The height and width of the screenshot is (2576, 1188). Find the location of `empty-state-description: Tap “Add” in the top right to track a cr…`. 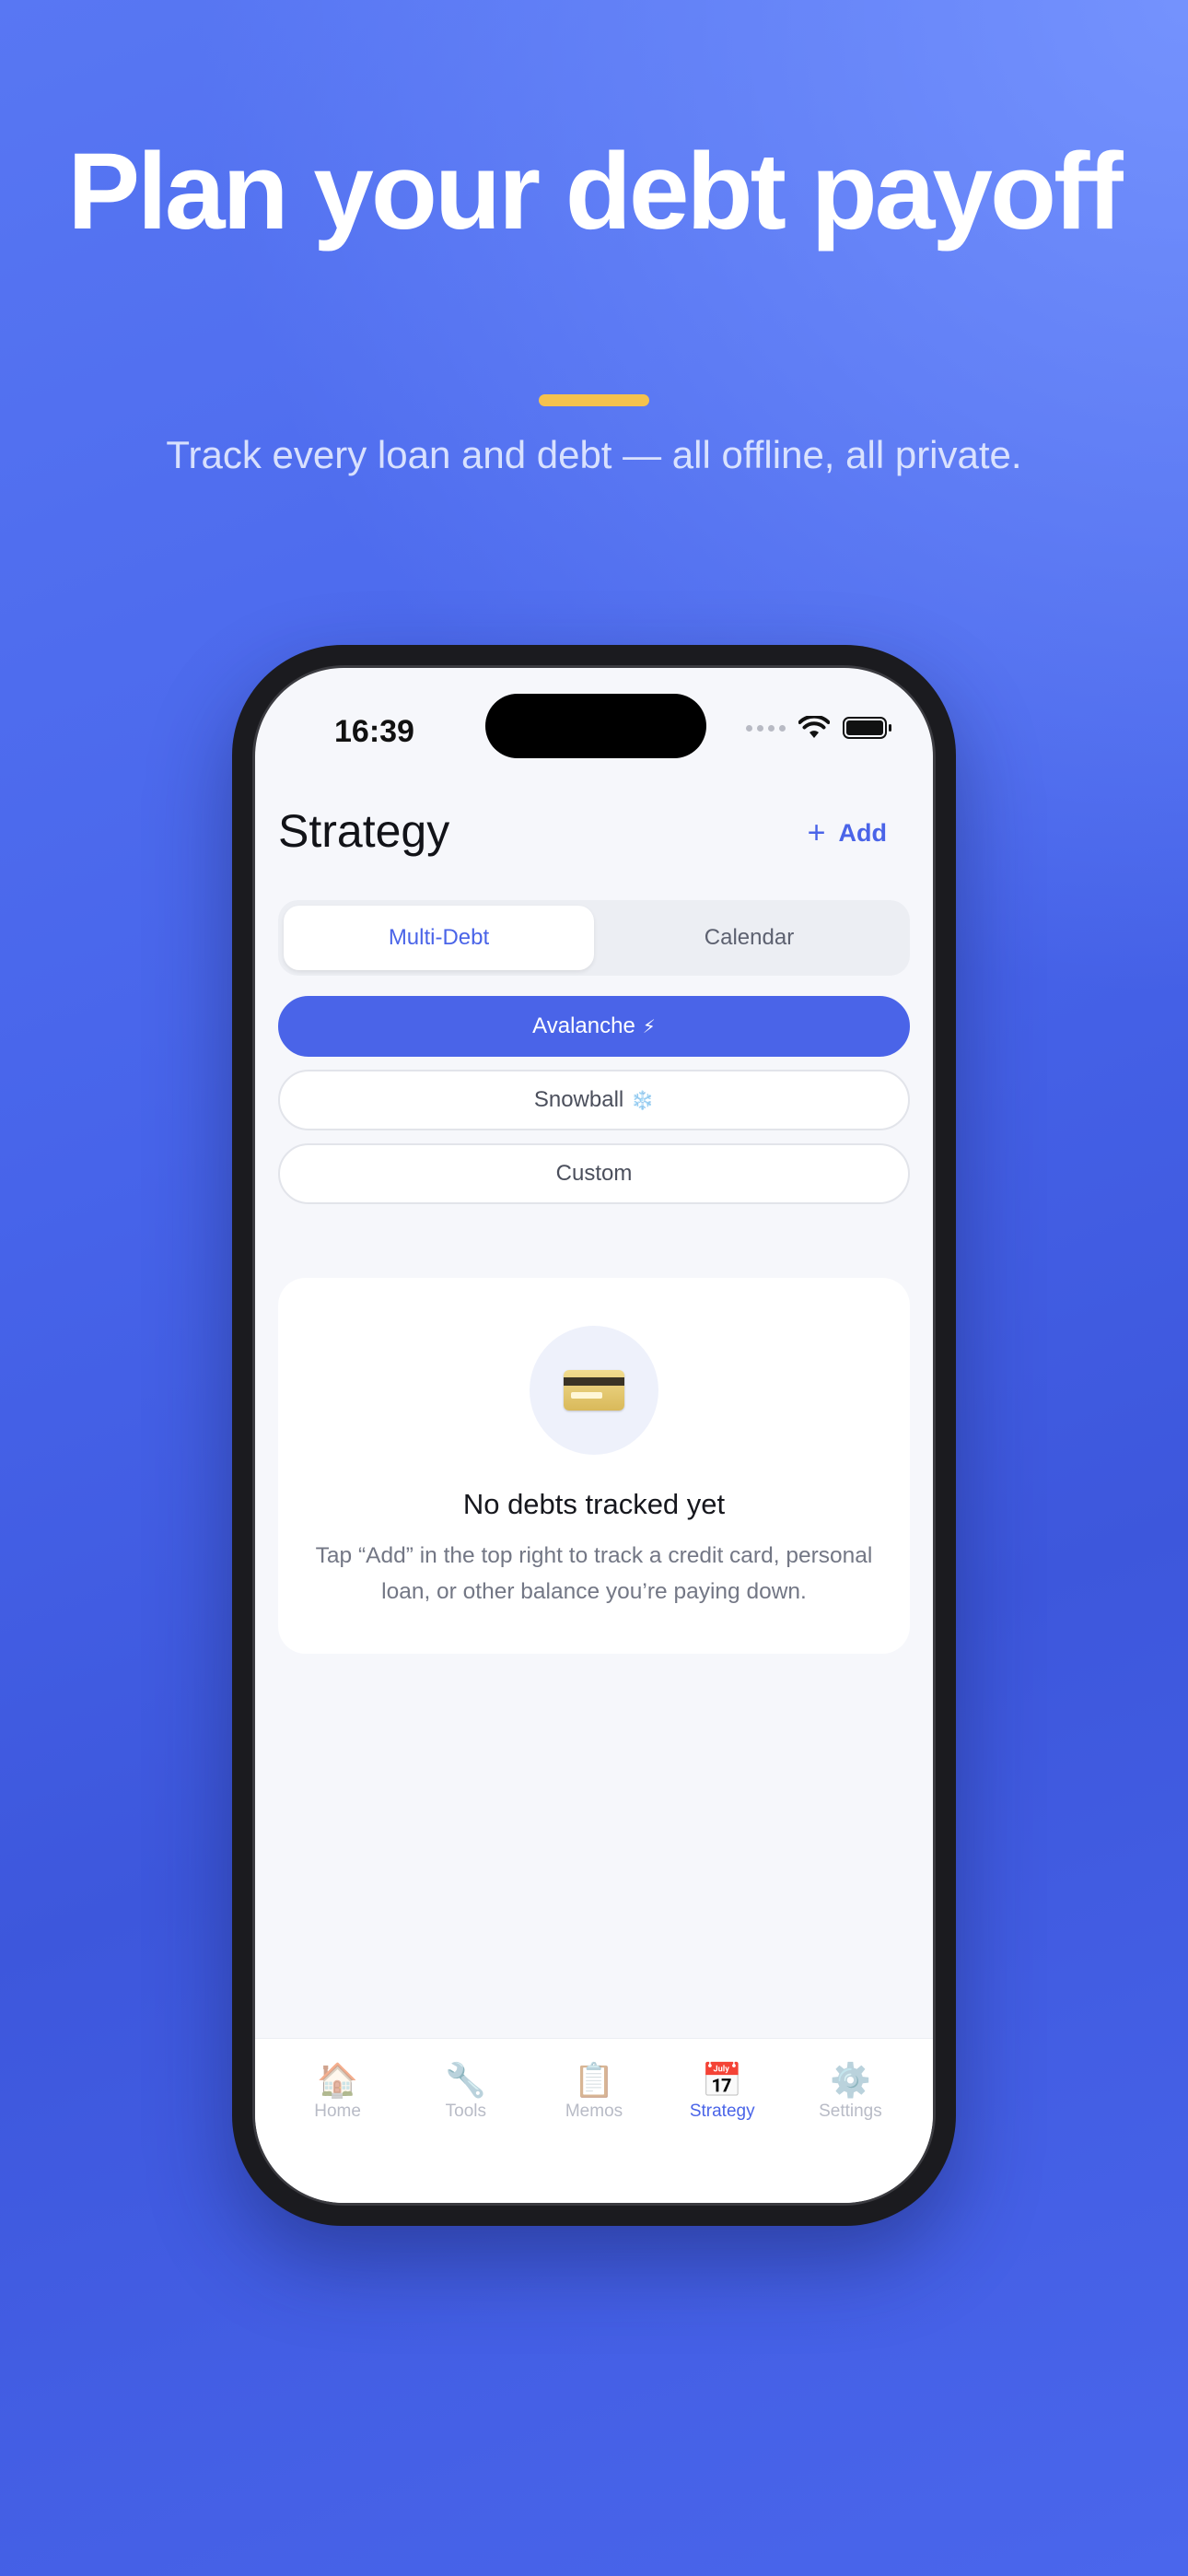

empty-state-description: Tap “Add” in the top right to track a cr… is located at coordinates (594, 1573).